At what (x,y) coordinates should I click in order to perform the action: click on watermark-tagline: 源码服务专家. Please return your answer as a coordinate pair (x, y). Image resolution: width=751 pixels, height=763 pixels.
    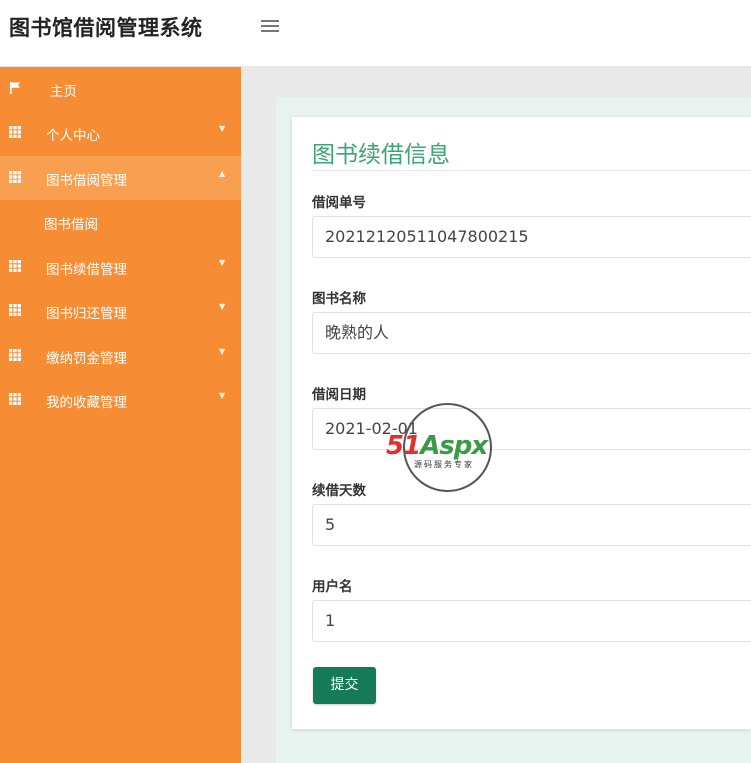
    Looking at the image, I should click on (444, 464).